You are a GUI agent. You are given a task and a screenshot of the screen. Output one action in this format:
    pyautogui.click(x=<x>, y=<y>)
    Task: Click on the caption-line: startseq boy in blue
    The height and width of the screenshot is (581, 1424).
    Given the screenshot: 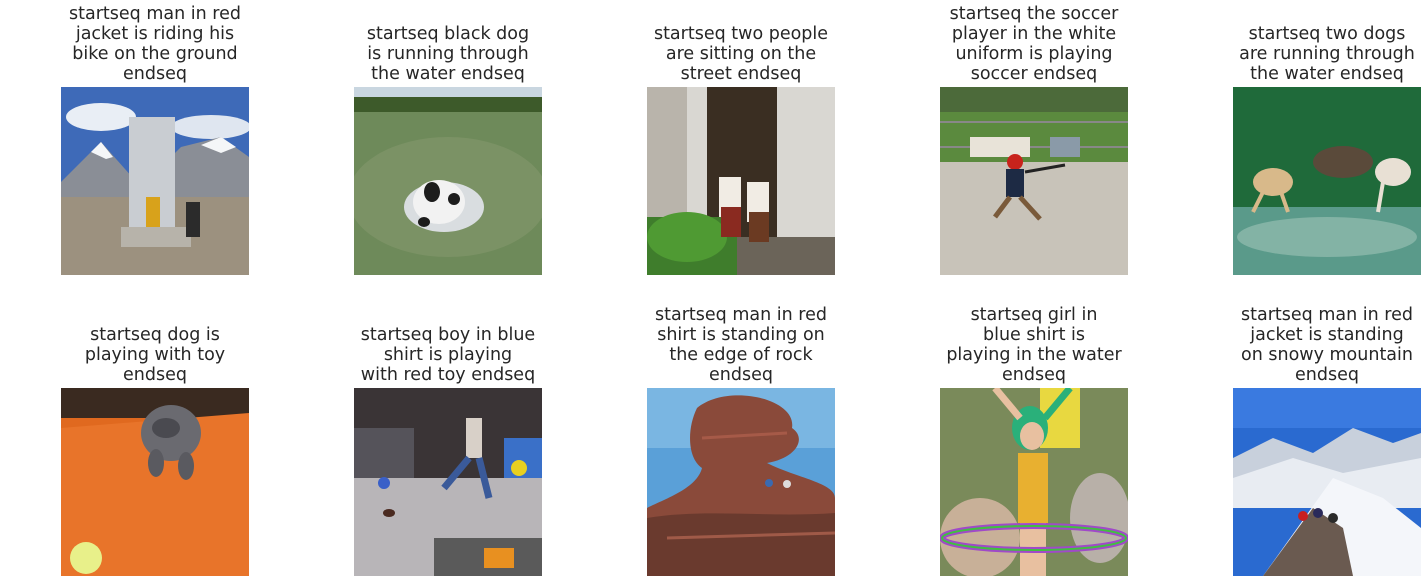 What is the action you would take?
    pyautogui.click(x=448, y=335)
    